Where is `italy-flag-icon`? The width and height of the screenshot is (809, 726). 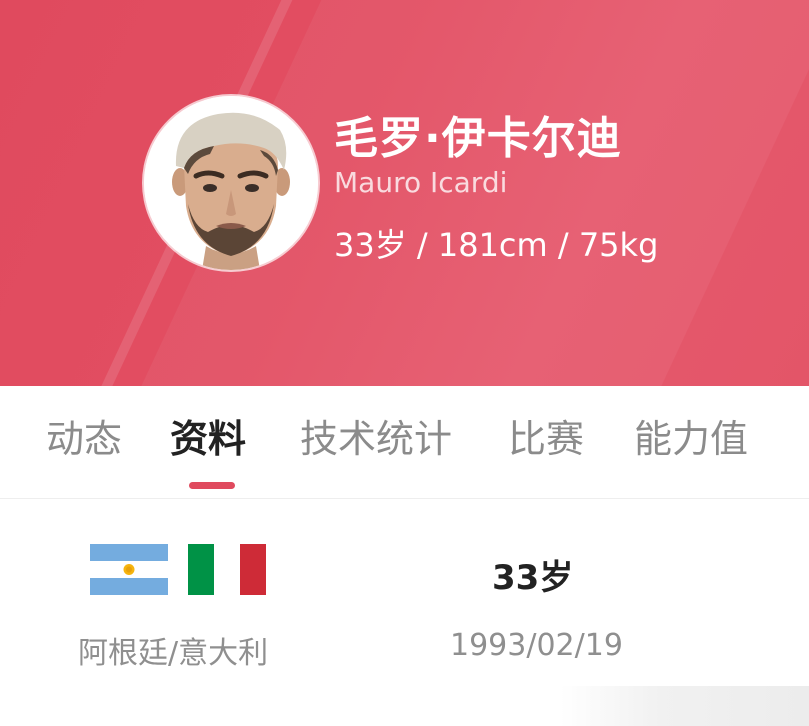 italy-flag-icon is located at coordinates (227, 569).